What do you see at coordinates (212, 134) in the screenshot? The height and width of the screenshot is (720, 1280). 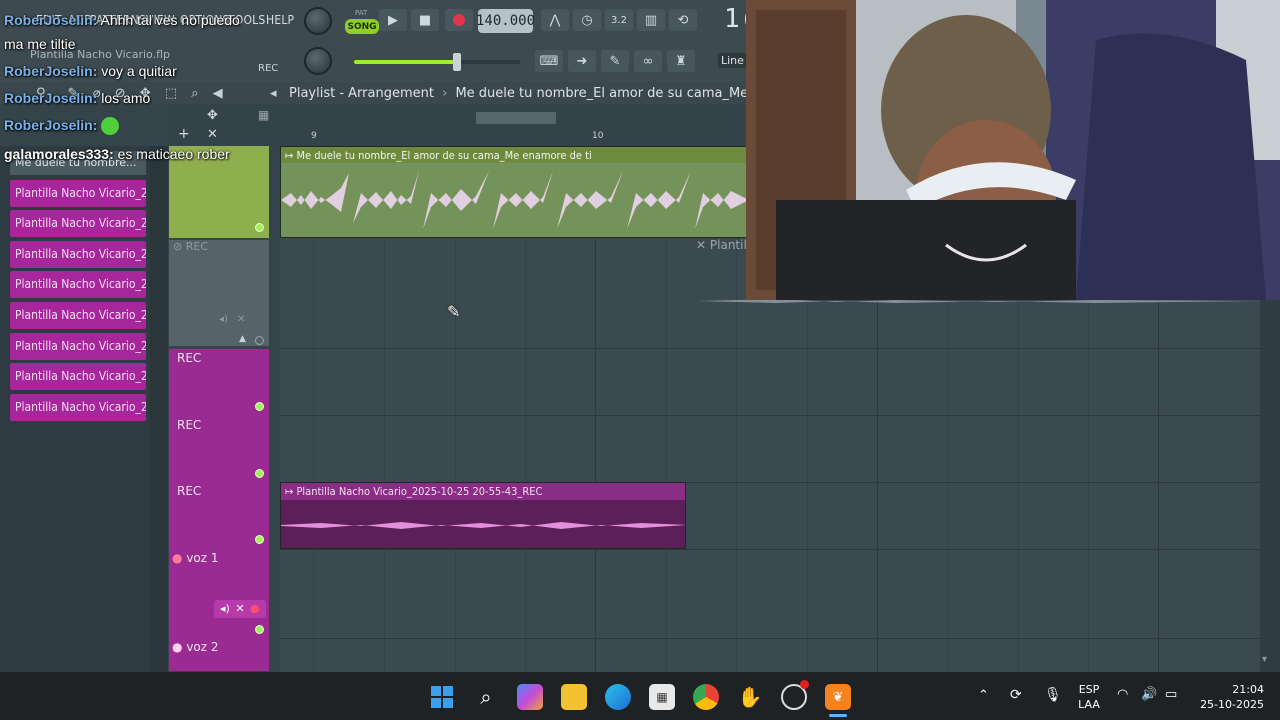 I see `close-icon: ✕` at bounding box center [212, 134].